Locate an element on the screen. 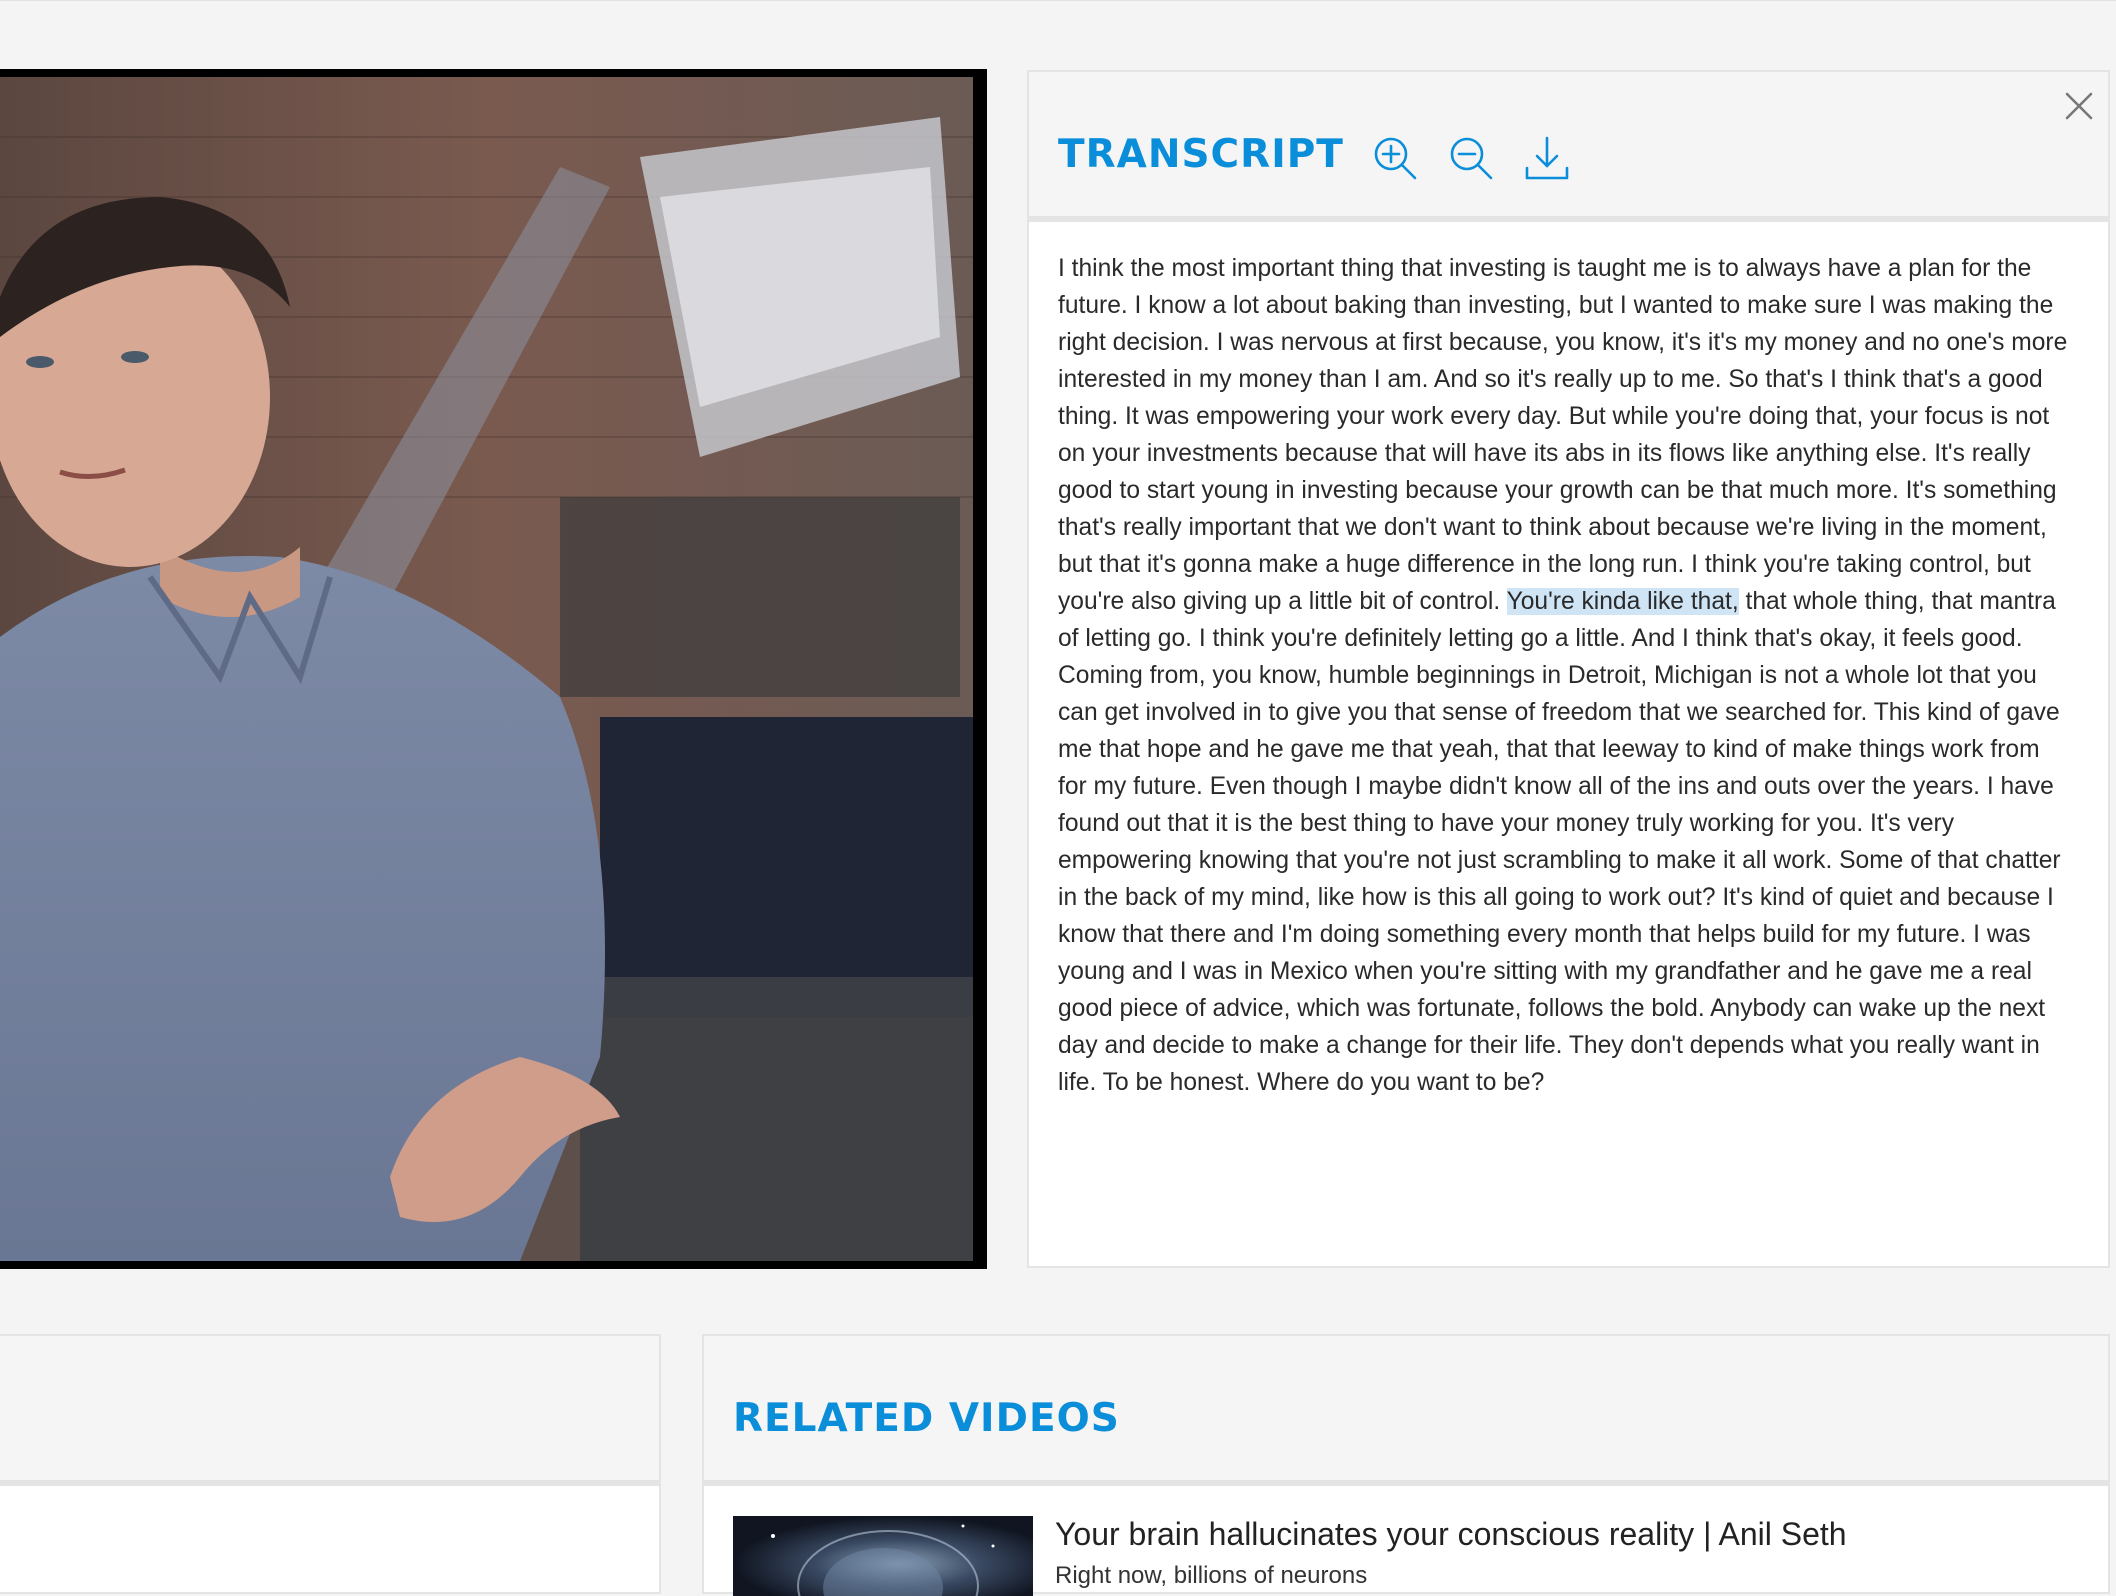 Image resolution: width=2116 pixels, height=1596 pixels. transcript-header: TRANSCRIPT is located at coordinates (1568, 147).